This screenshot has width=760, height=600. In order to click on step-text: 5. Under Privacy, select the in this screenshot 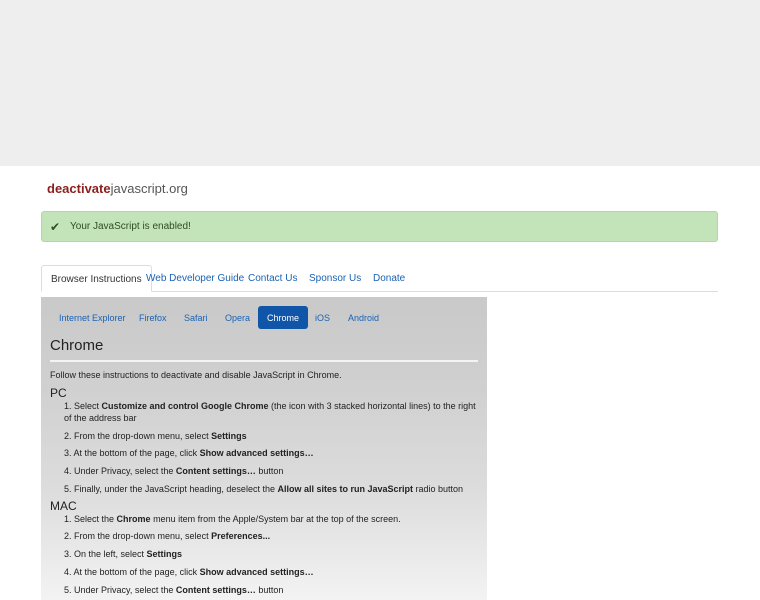, I will do `click(120, 590)`.